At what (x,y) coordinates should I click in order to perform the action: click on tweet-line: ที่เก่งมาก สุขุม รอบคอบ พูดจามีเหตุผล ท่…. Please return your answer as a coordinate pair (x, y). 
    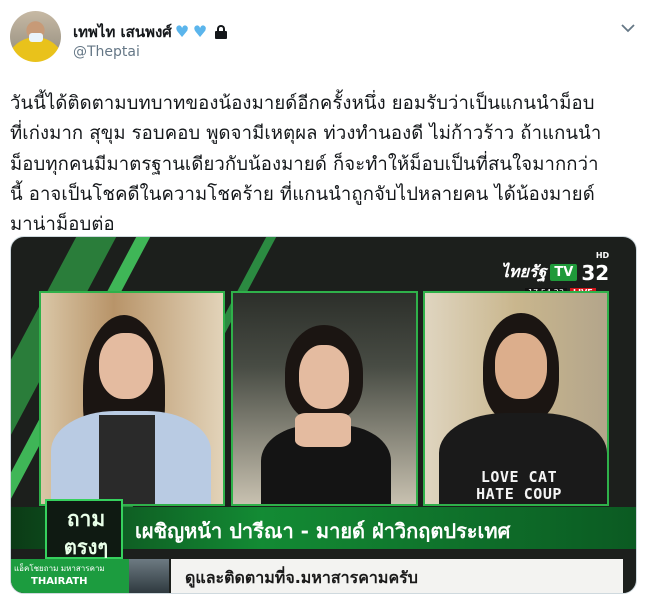
    Looking at the image, I should click on (306, 134).